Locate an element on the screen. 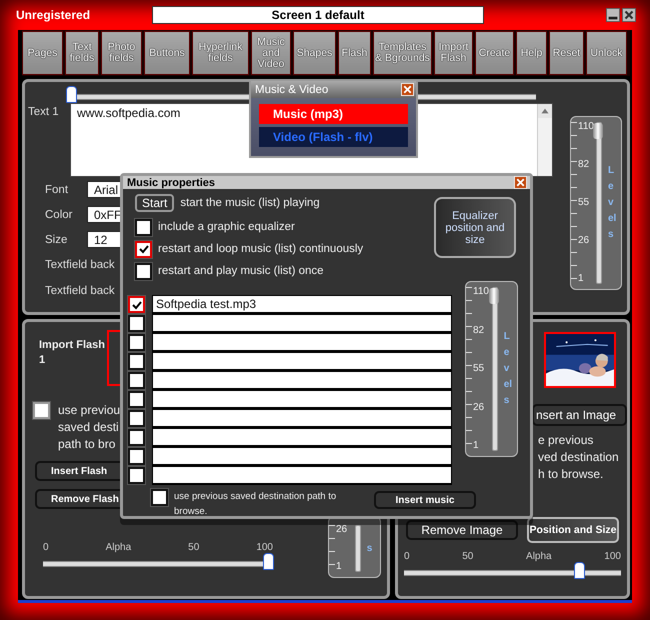 This screenshot has height=620, width=650. toolbar-button: Hyperlink fields is located at coordinates (220, 53).